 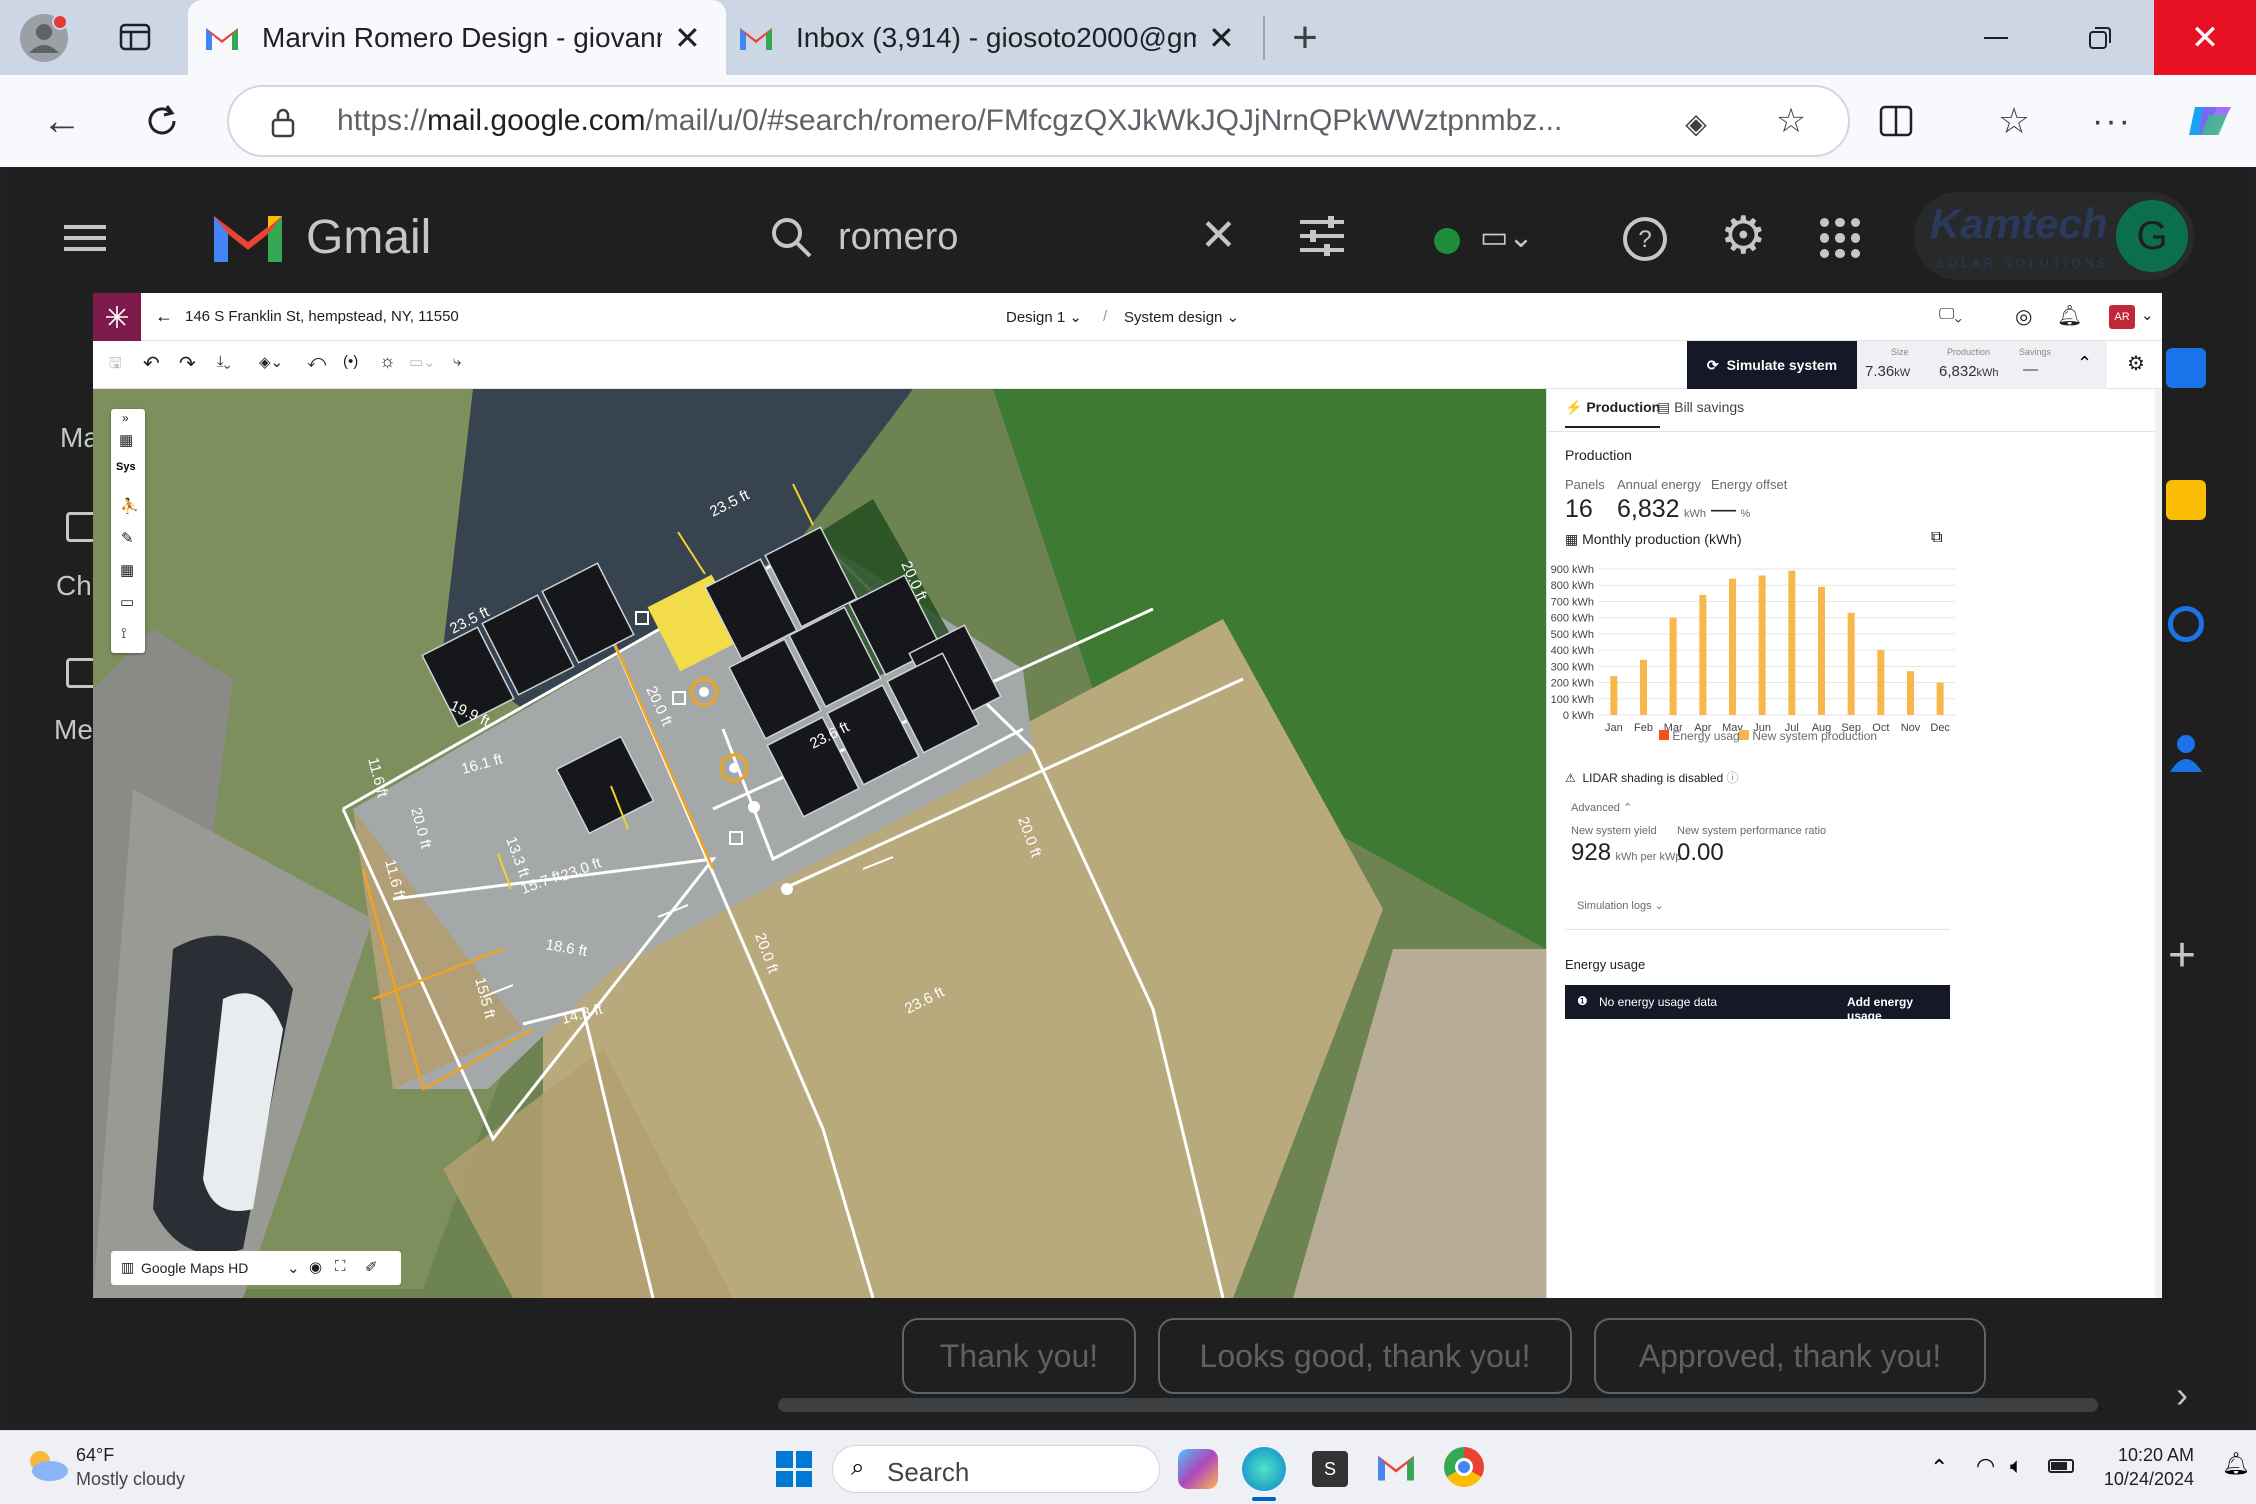 What do you see at coordinates (898, 237) in the screenshot?
I see `search-input: romero` at bounding box center [898, 237].